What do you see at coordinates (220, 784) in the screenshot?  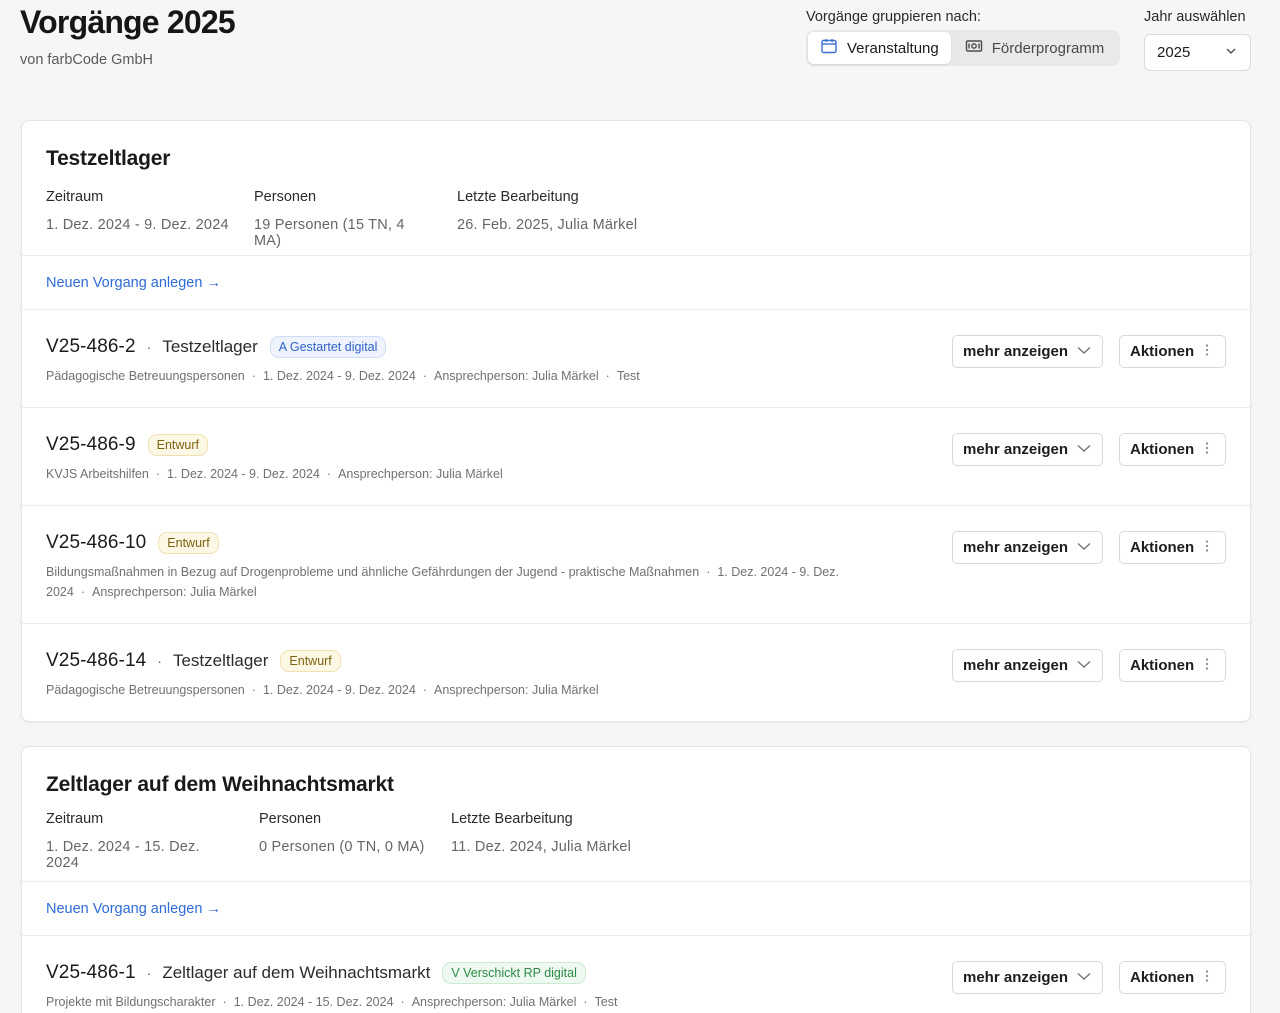 I see `event-title: Zeltlager auf dem Weihnachtsmarkt` at bounding box center [220, 784].